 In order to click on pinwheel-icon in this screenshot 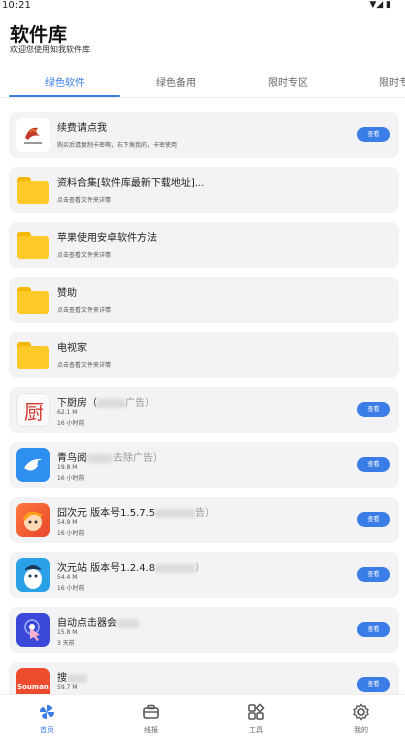, I will do `click(47, 712)`.